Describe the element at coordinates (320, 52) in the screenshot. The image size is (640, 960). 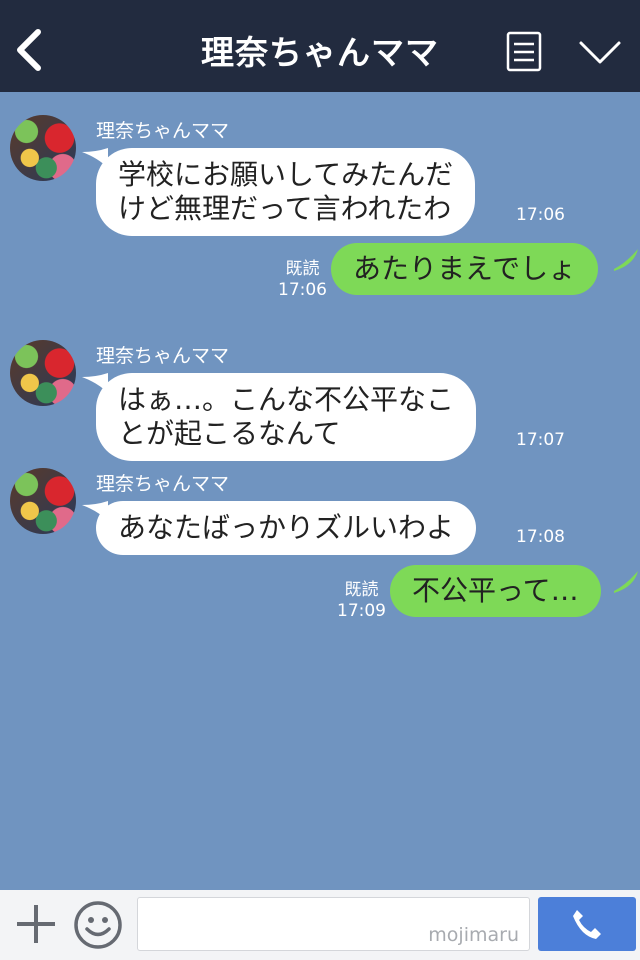
I see `chat-title: 理奈ちゃんママ` at that location.